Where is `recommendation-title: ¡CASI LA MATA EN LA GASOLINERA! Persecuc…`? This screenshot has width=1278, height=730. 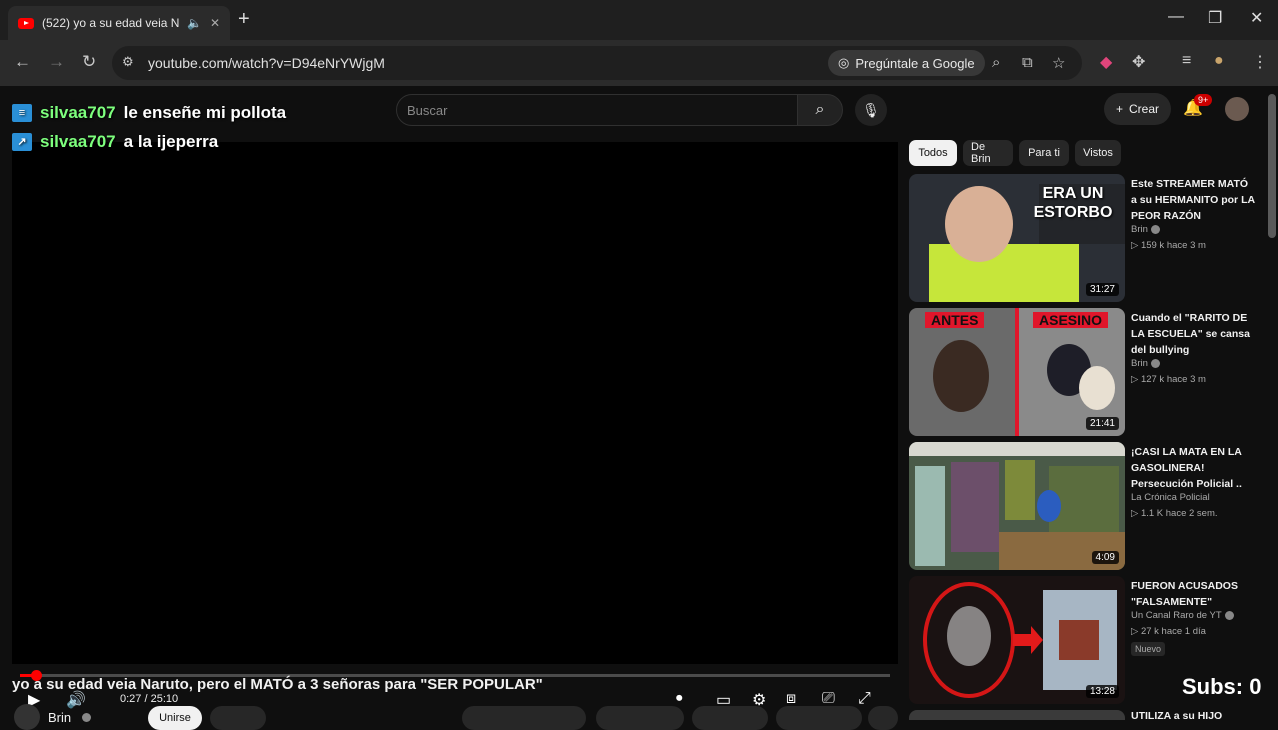 recommendation-title: ¡CASI LA MATA EN LA GASOLINERA! Persecuc… is located at coordinates (1193, 468).